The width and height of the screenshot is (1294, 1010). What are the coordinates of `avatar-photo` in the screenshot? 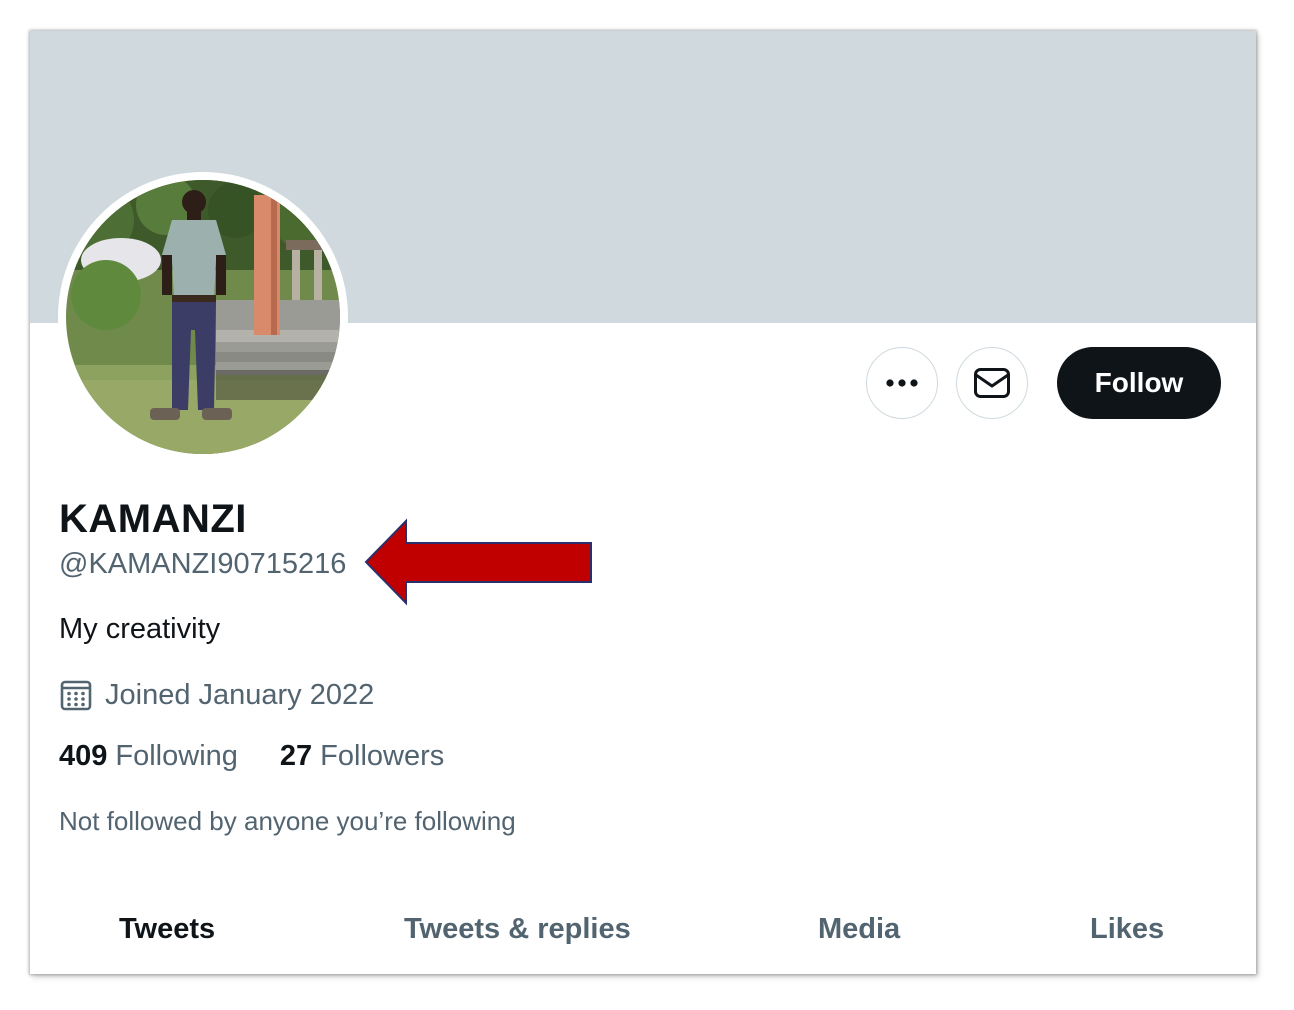 It's located at (203, 317).